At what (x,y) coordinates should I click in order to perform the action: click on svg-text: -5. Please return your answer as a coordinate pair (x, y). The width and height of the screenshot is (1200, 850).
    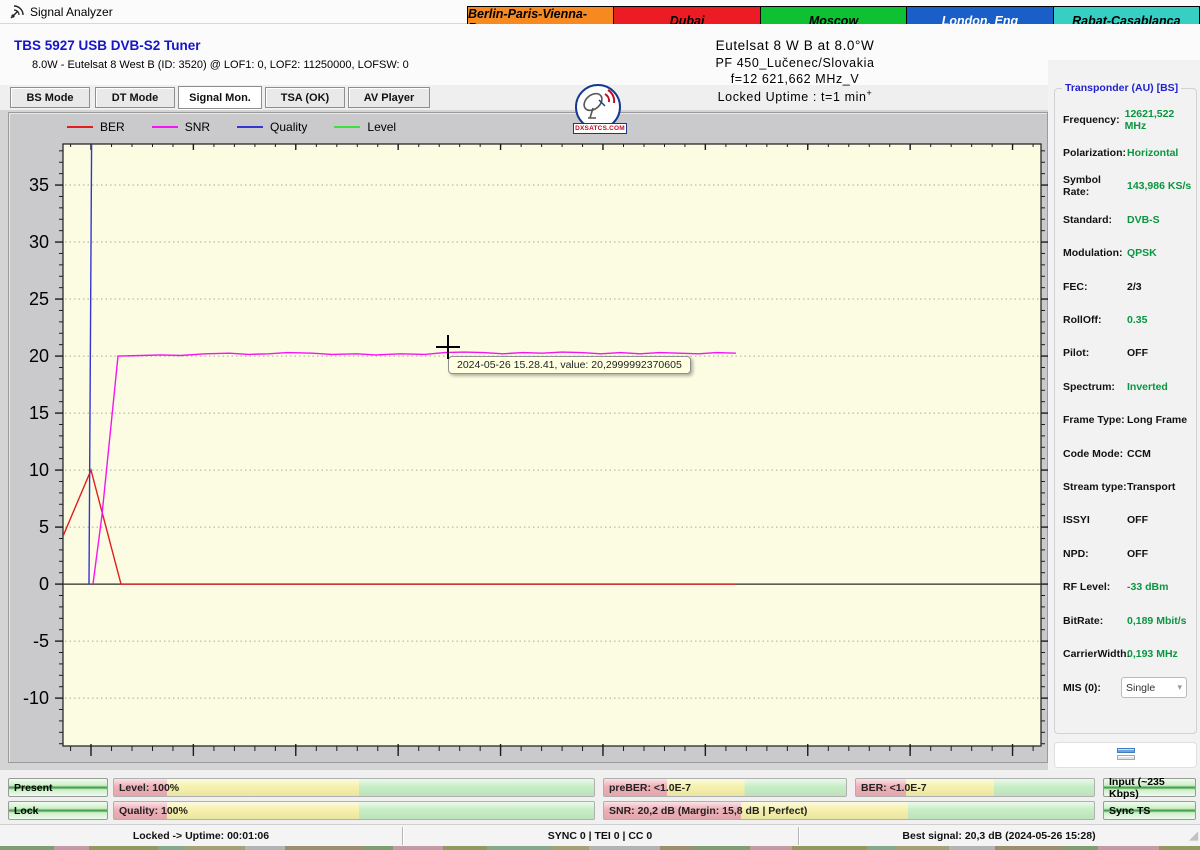
    Looking at the image, I should click on (41, 641).